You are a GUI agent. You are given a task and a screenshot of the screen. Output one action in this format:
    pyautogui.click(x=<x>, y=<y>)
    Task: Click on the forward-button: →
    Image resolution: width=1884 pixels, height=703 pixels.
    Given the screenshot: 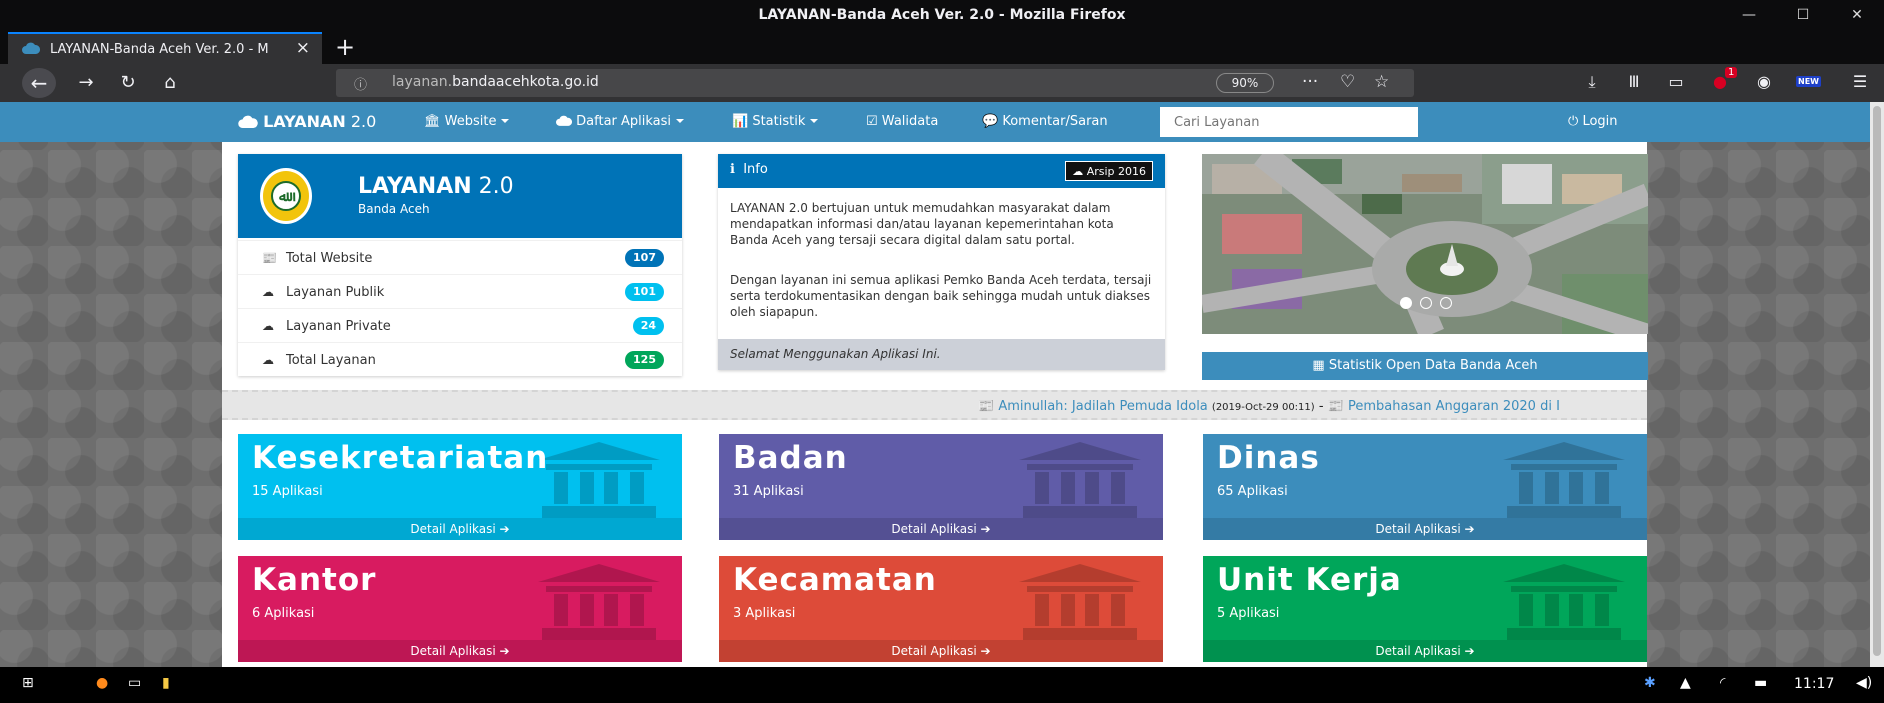 What is the action you would take?
    pyautogui.click(x=86, y=83)
    